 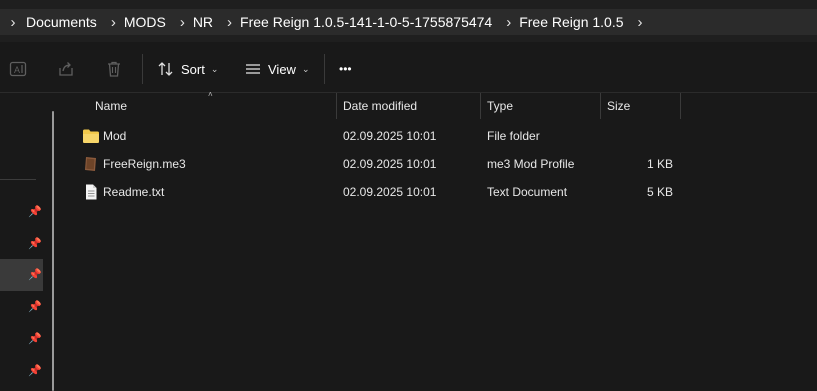 What do you see at coordinates (368, 22) in the screenshot?
I see `breadcrumb-item-download-folder: Free Reign 1.0.5-141-1-0-5-1755875474` at bounding box center [368, 22].